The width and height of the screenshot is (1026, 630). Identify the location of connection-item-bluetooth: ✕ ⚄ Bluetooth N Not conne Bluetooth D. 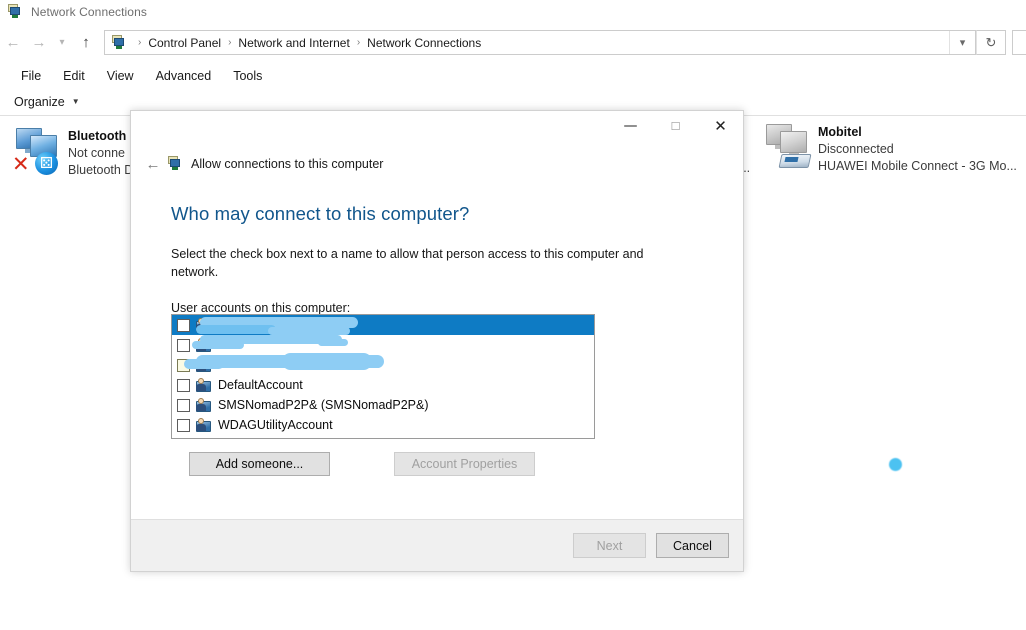
(74, 152).